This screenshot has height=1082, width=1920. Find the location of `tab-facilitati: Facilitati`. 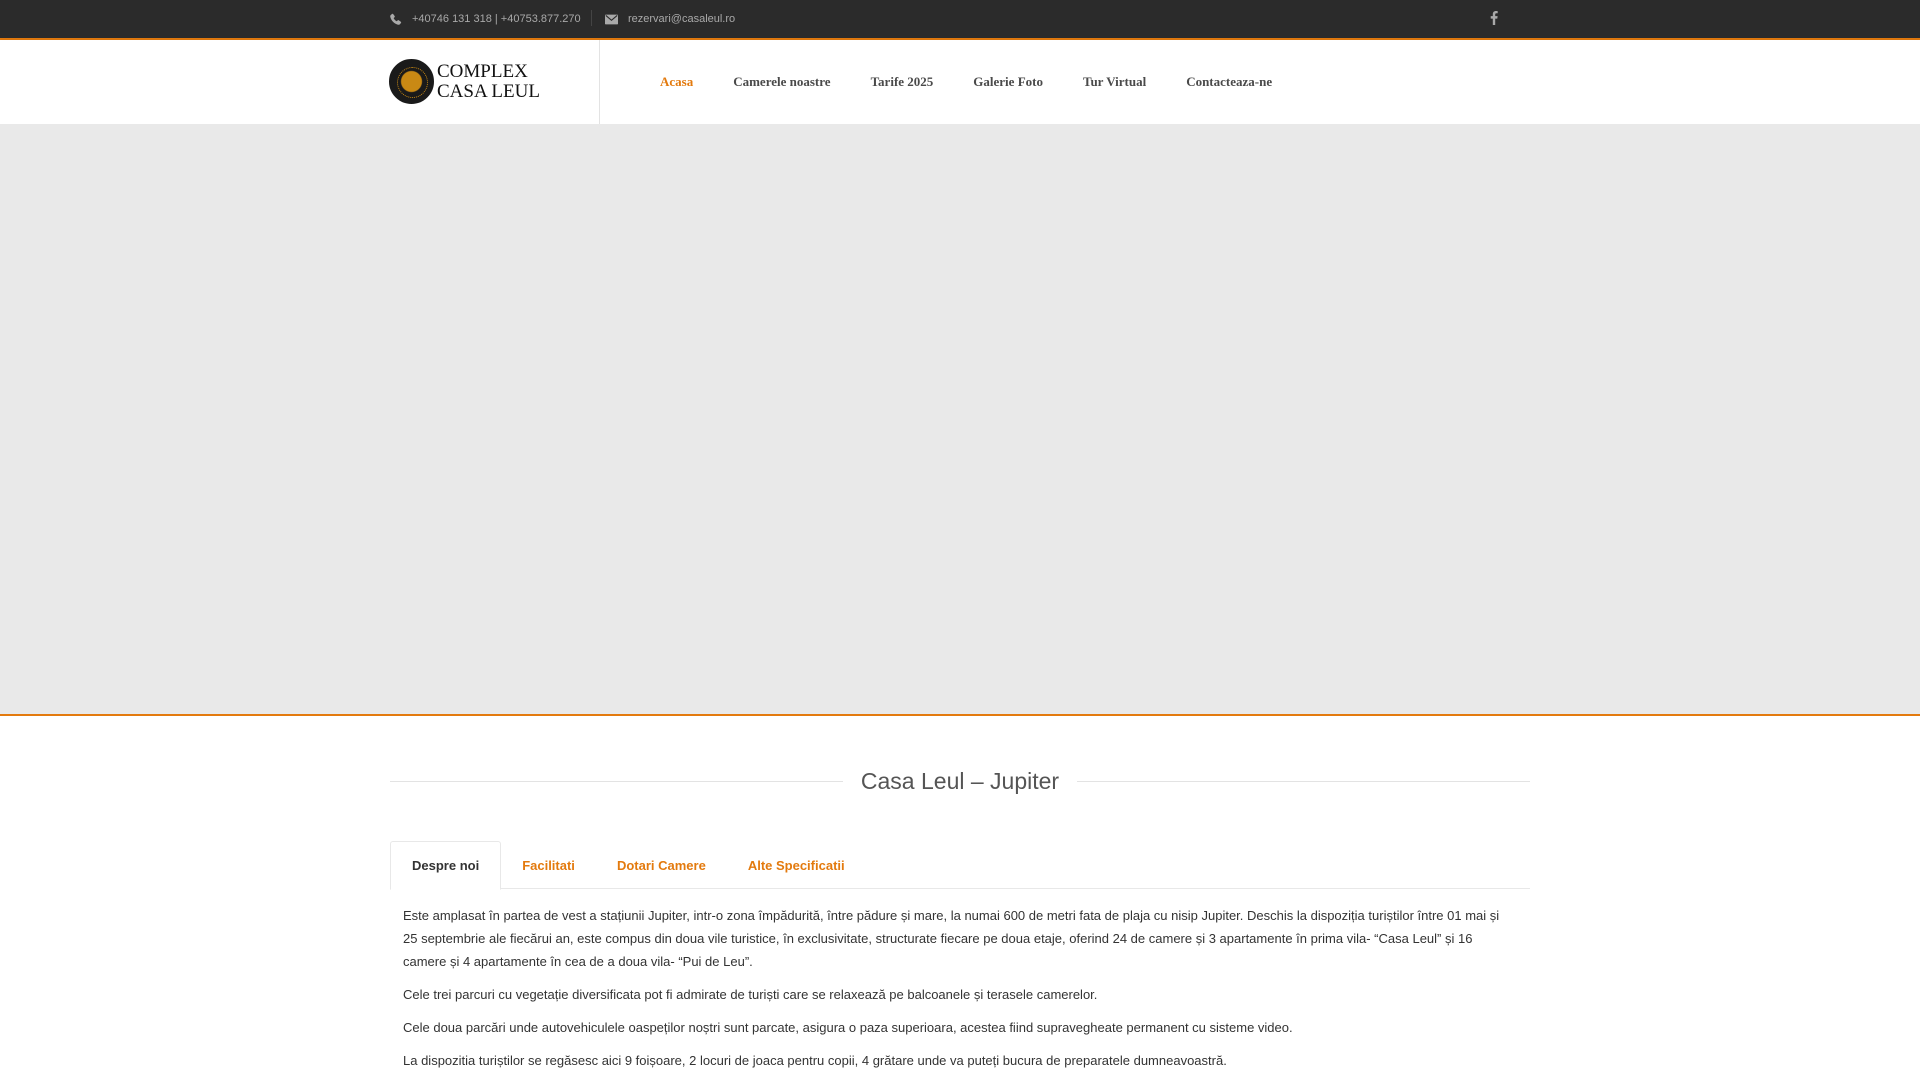

tab-facilitati: Facilitati is located at coordinates (548, 865).